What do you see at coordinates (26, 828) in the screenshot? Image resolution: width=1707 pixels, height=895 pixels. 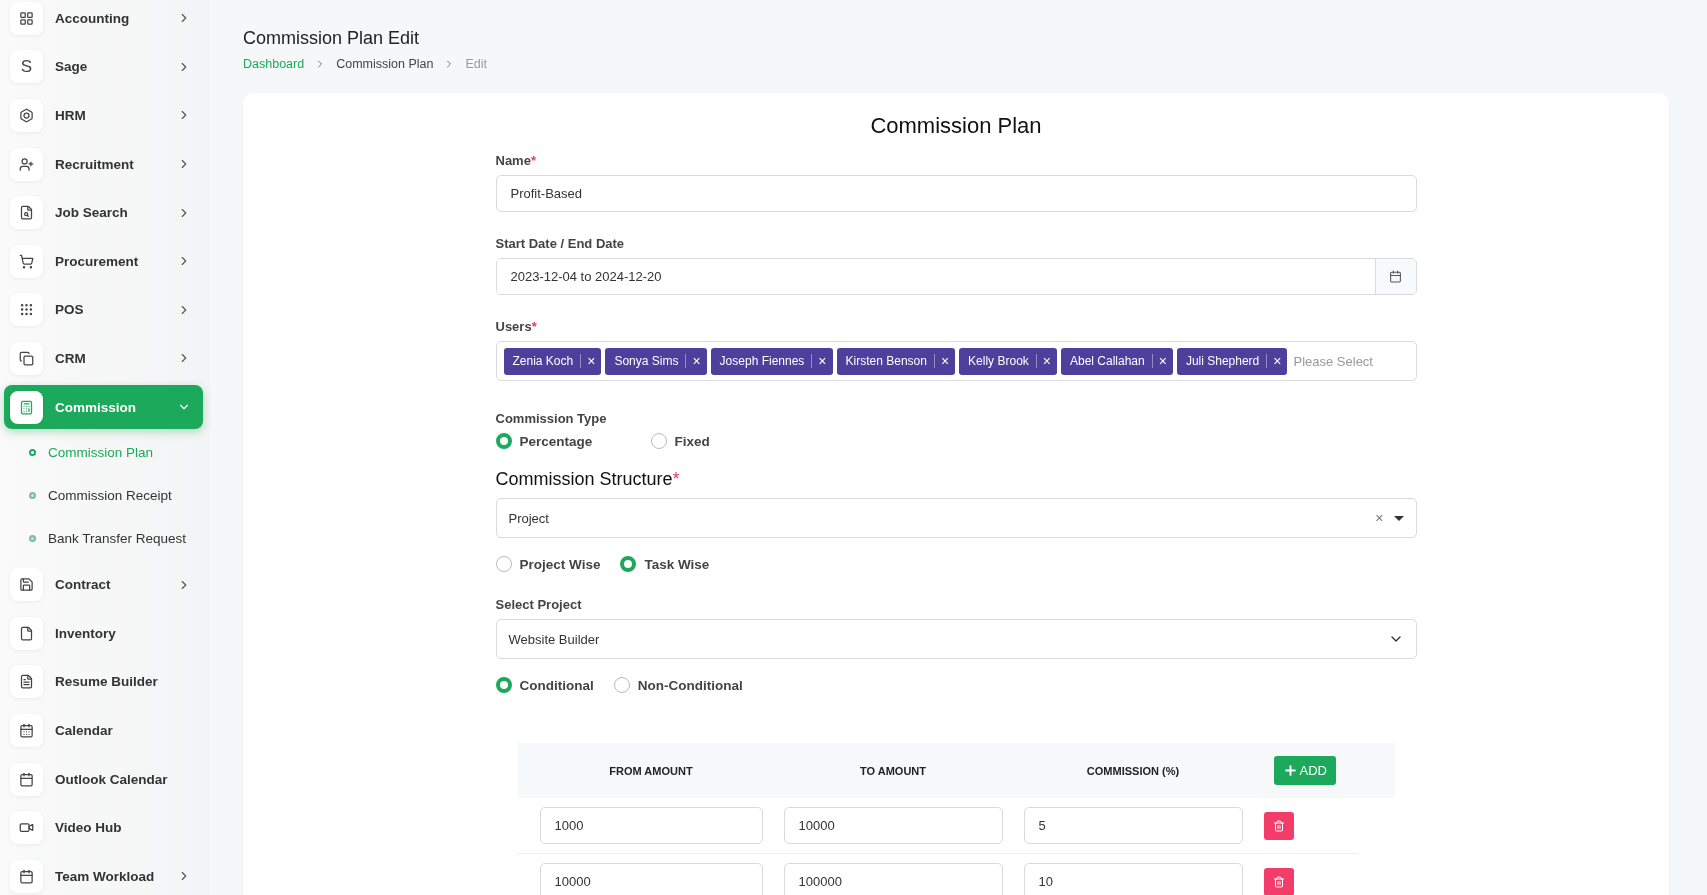 I see `video-icon` at bounding box center [26, 828].